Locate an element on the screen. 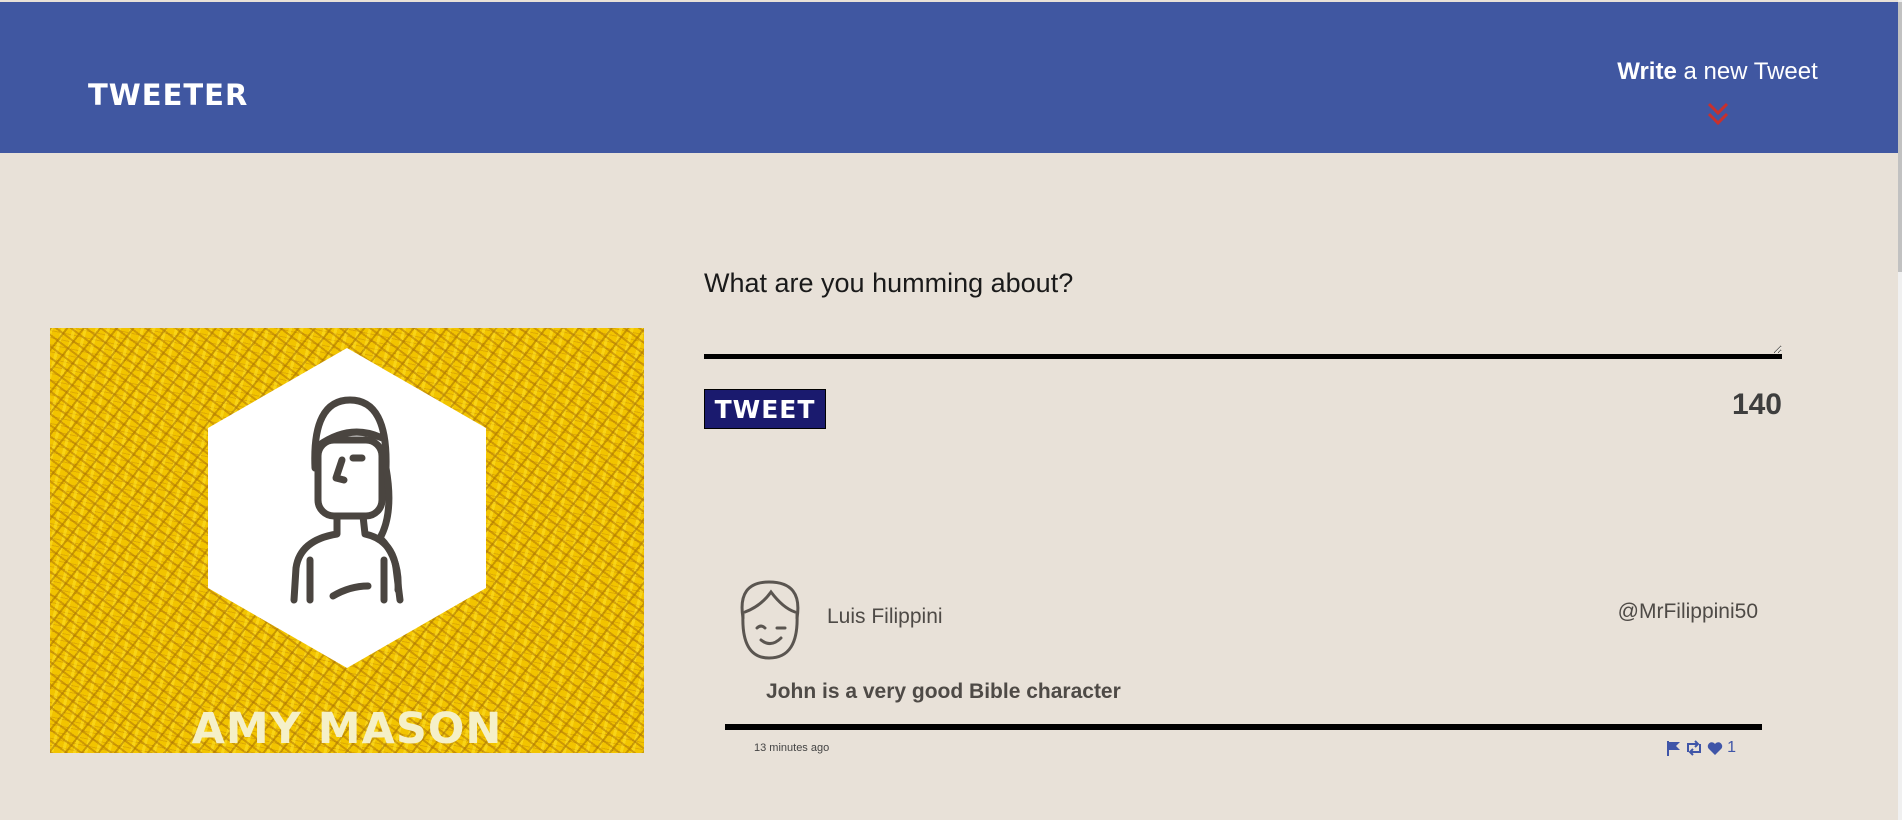  write-label-rest: a new Tweet is located at coordinates (1747, 71).